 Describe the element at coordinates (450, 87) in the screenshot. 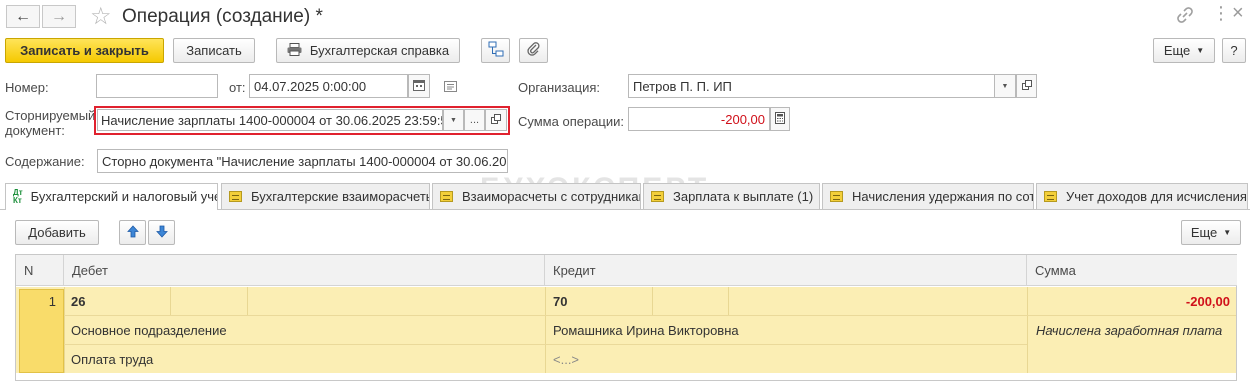

I see `comment-icon` at that location.